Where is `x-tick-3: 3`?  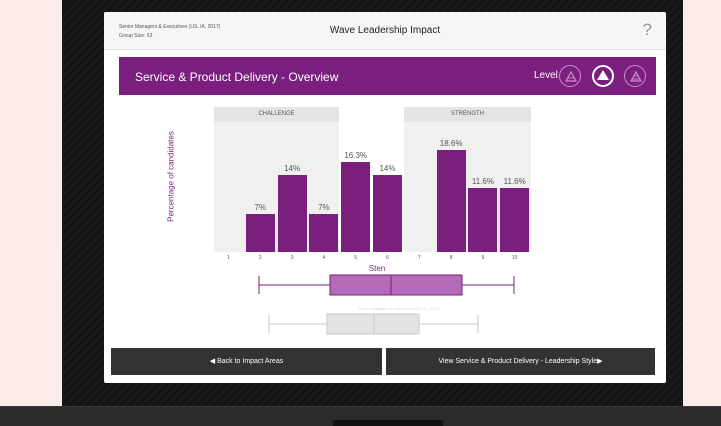 x-tick-3: 3 is located at coordinates (292, 258).